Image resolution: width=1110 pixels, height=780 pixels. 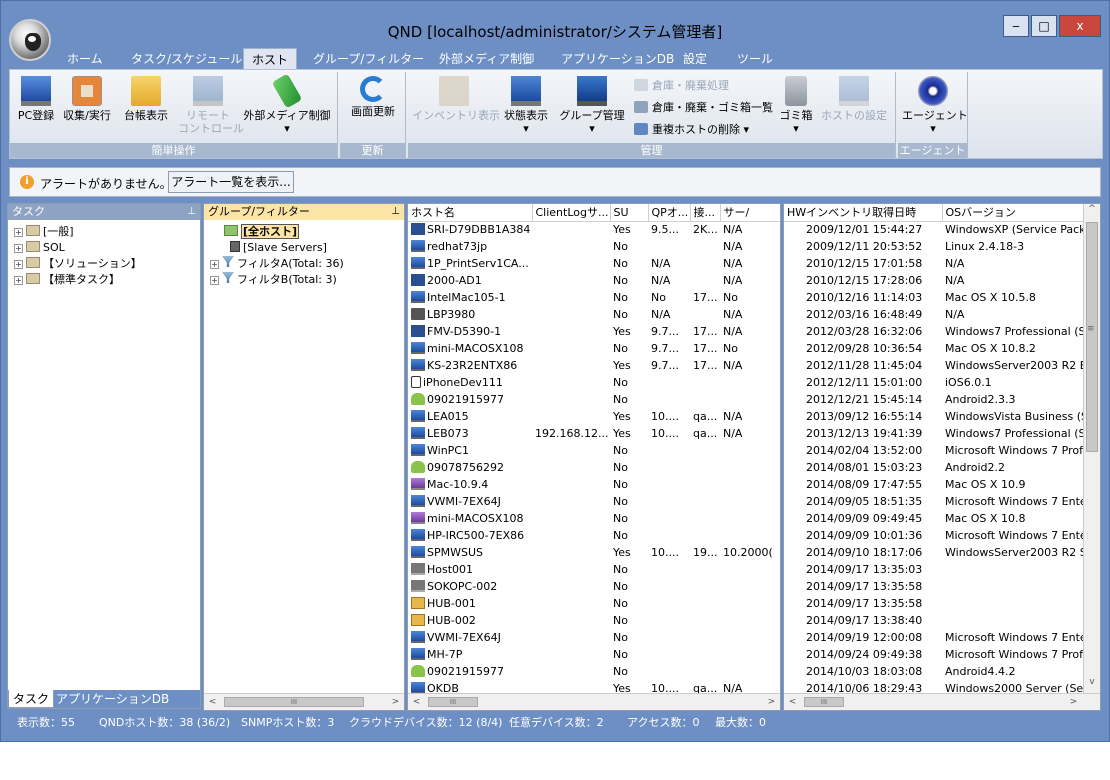 What do you see at coordinates (934, 671) in the screenshot?
I see `table-row: 2014/10/03 18:03:08 Android4.4.2` at bounding box center [934, 671].